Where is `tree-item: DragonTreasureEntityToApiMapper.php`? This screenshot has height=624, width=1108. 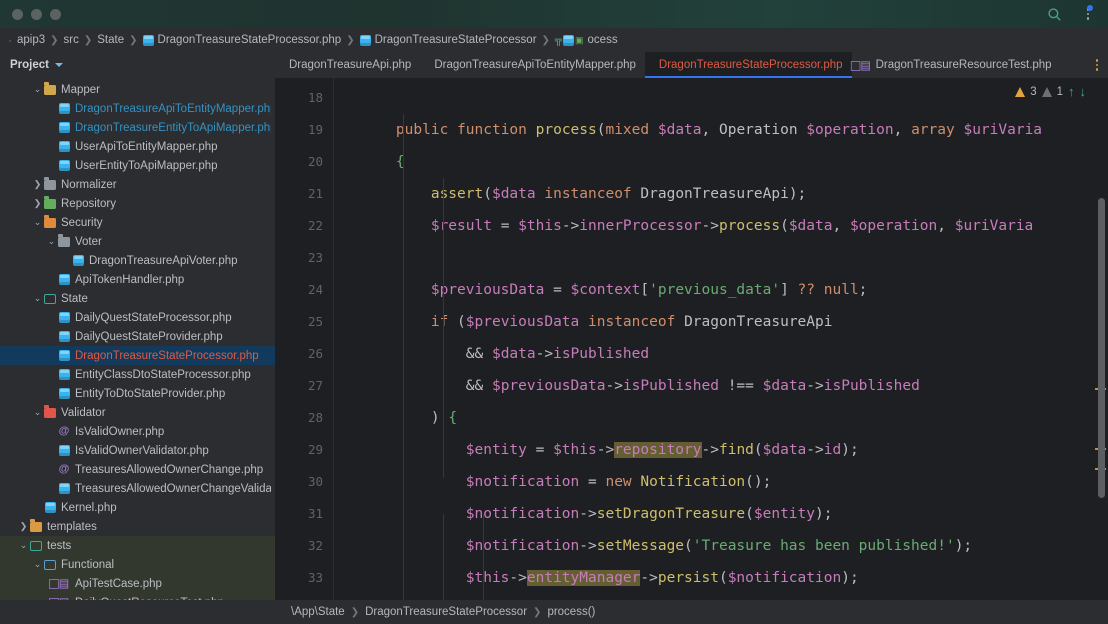
tree-item: DragonTreasureEntityToApiMapper.php is located at coordinates (137, 127).